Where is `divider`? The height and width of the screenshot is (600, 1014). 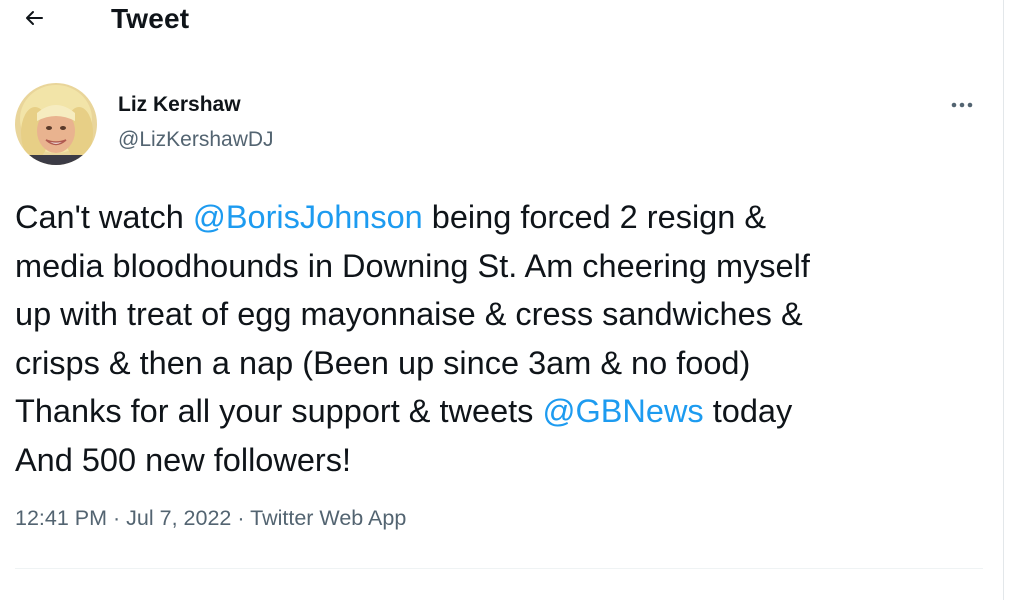 divider is located at coordinates (499, 568).